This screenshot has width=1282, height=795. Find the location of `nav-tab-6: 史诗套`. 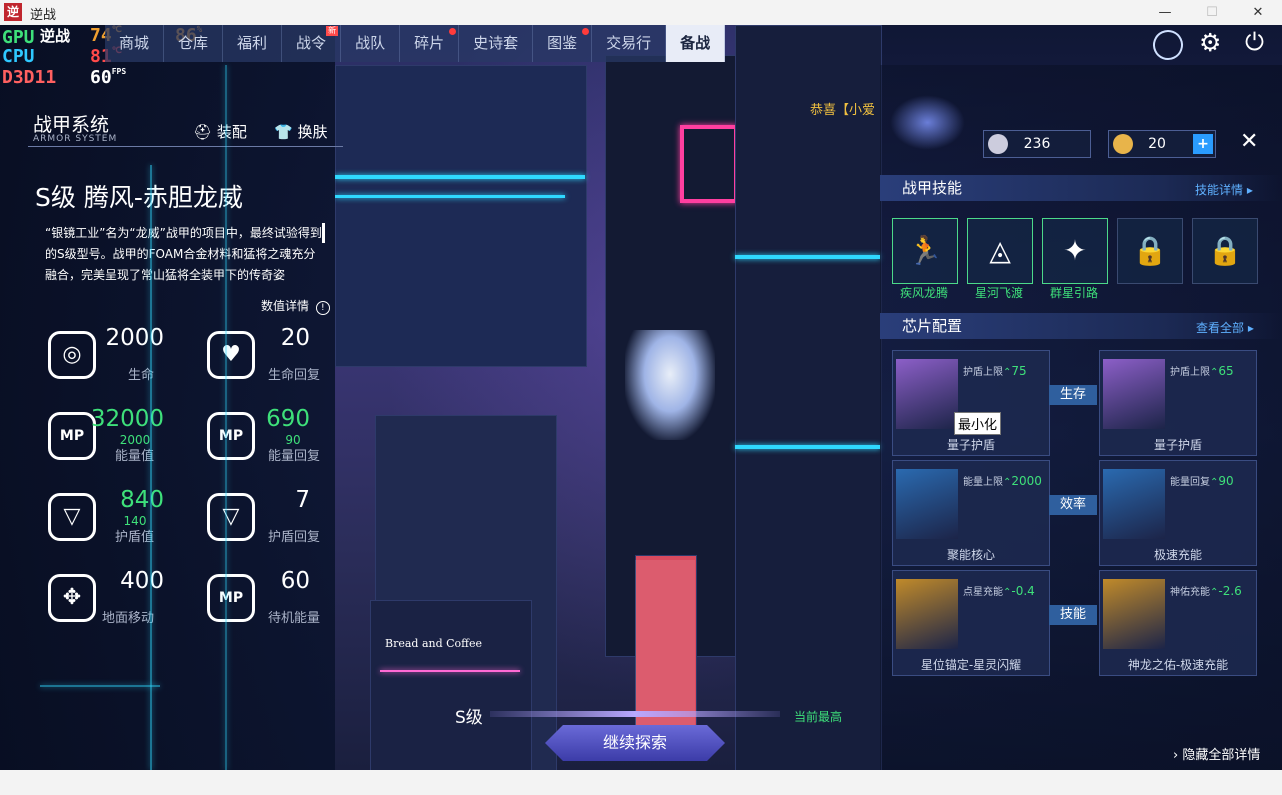

nav-tab-6: 史诗套 is located at coordinates (496, 43).